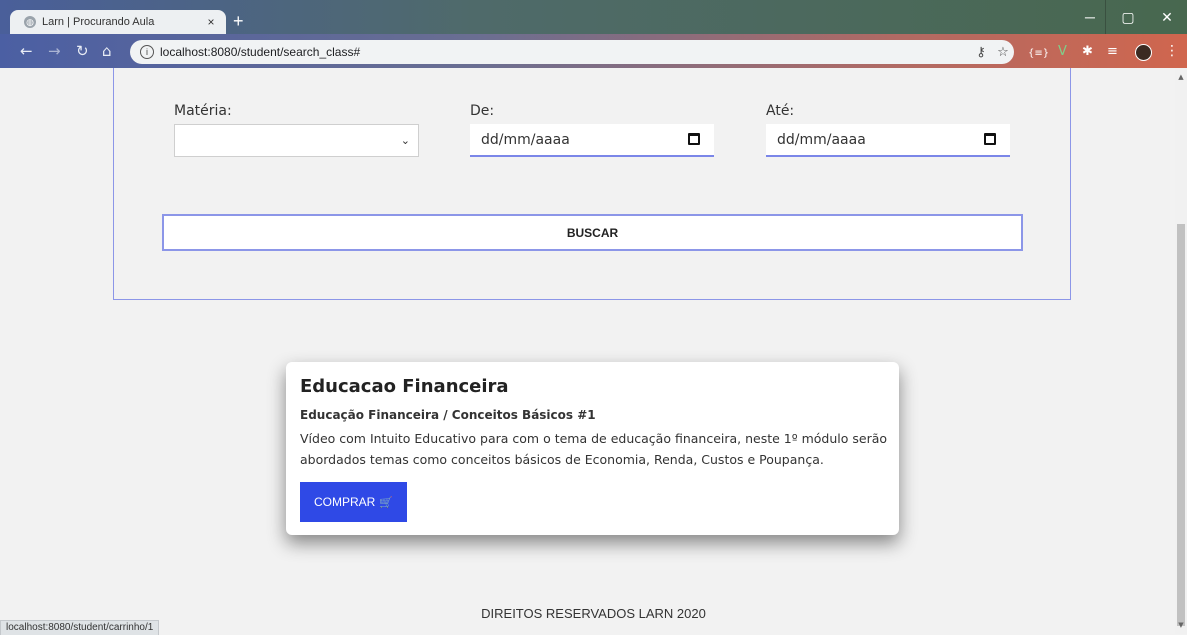 The image size is (1187, 635). Describe the element at coordinates (1038, 54) in the screenshot. I see `extension-braces-icon: {≡}` at that location.